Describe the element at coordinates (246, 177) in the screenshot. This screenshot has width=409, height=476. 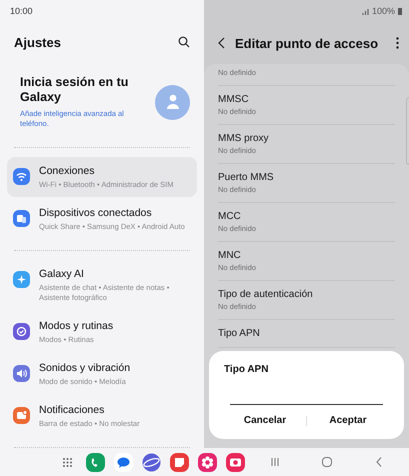
I see `setting-label: Puerto MMS` at that location.